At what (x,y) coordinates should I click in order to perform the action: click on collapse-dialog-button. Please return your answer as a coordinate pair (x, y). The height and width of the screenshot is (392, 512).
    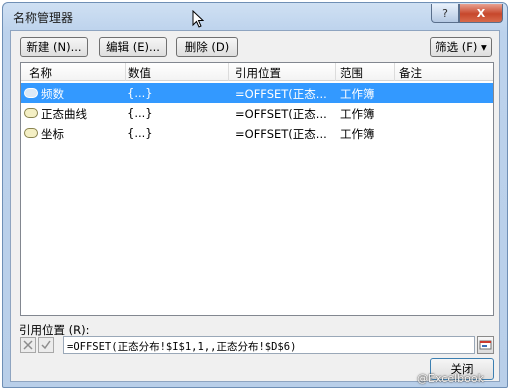
    Looking at the image, I should click on (485, 345).